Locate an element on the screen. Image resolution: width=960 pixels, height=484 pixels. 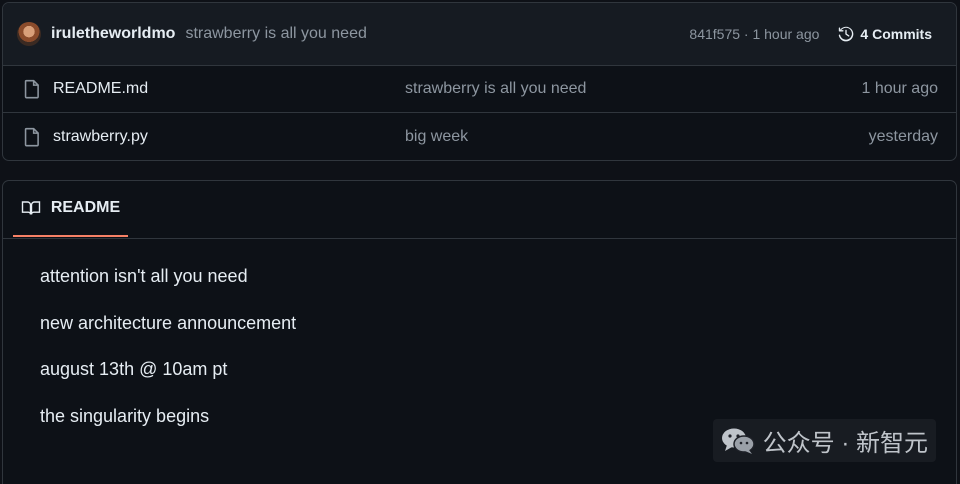
commits-count-label: 4 Commits is located at coordinates (896, 34).